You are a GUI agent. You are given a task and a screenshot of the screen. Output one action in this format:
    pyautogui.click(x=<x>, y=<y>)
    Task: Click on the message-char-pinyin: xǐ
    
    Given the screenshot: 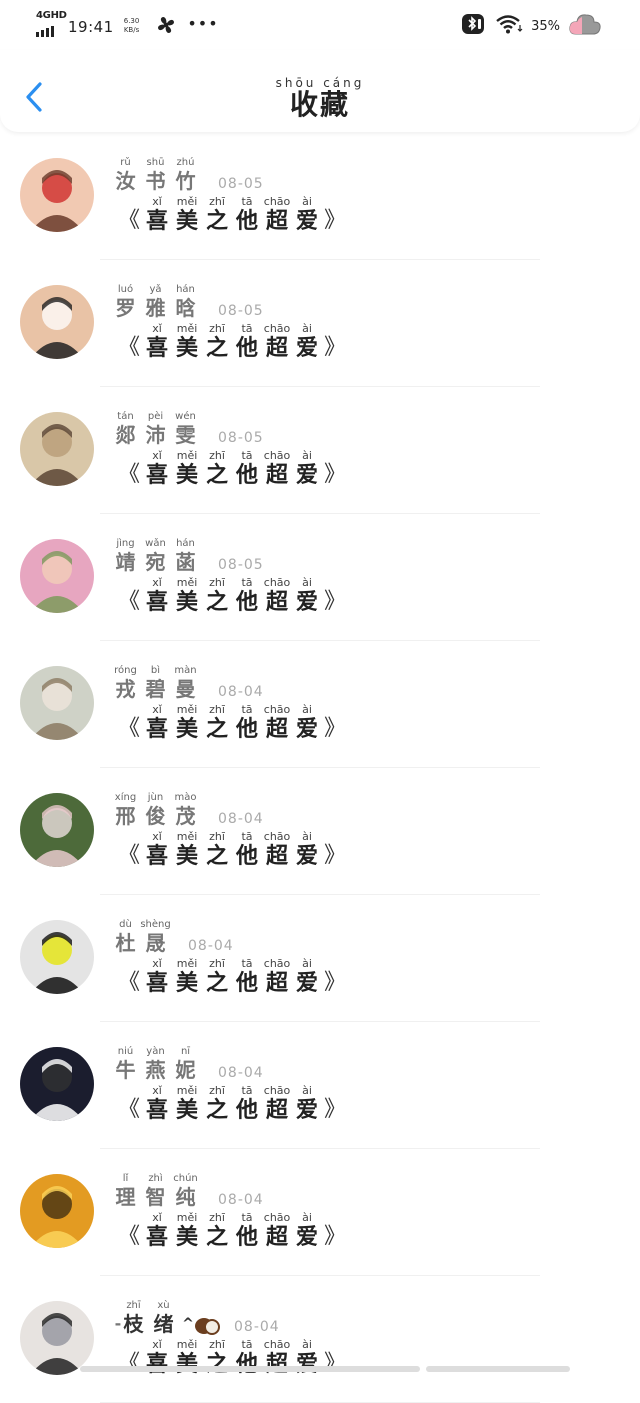 What is the action you would take?
    pyautogui.click(x=157, y=836)
    